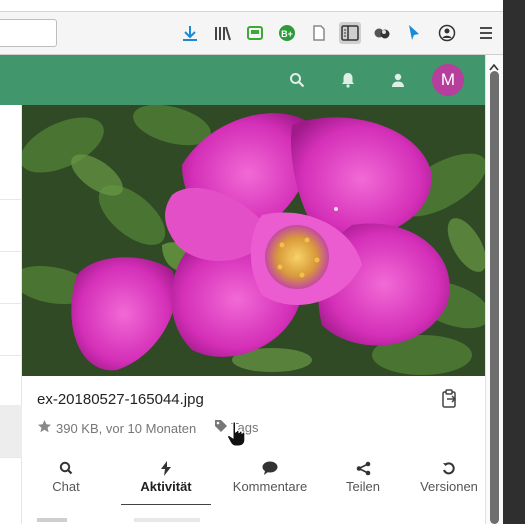 Image resolution: width=525 pixels, height=524 pixels. Describe the element at coordinates (514, 262) in the screenshot. I see `window-edge` at that location.